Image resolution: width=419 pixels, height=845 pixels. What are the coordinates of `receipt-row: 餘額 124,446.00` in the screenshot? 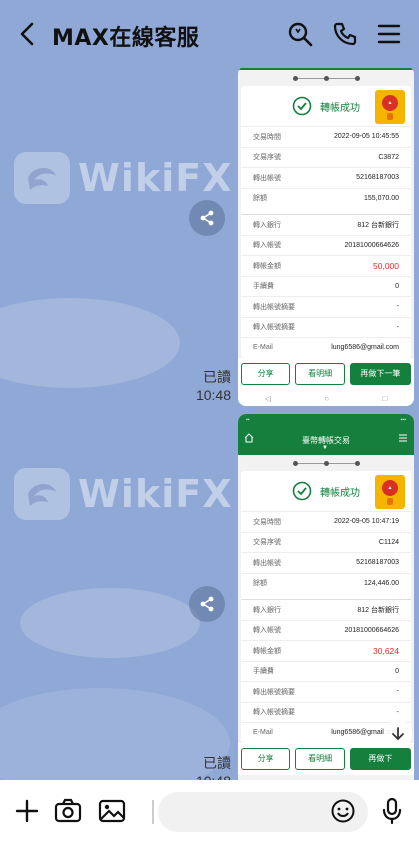 It's located at (326, 583).